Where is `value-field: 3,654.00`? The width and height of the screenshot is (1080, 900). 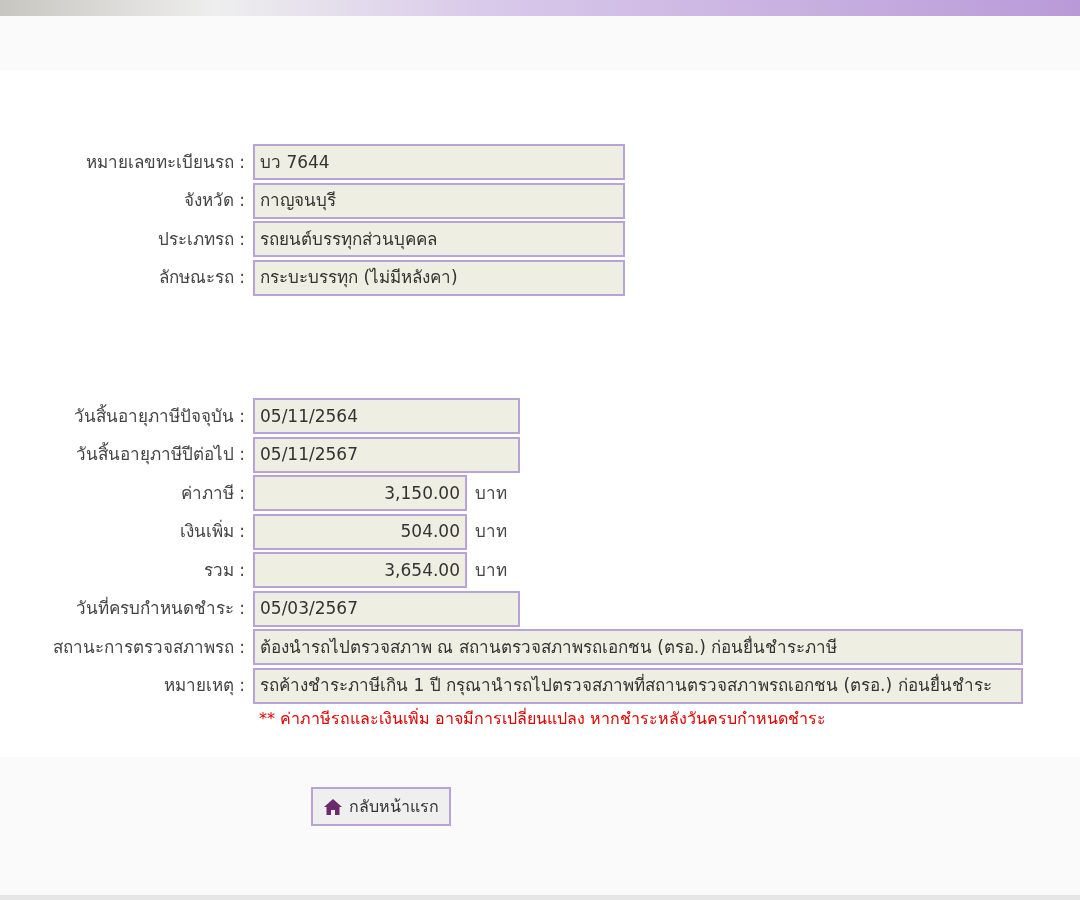 value-field: 3,654.00 is located at coordinates (360, 570).